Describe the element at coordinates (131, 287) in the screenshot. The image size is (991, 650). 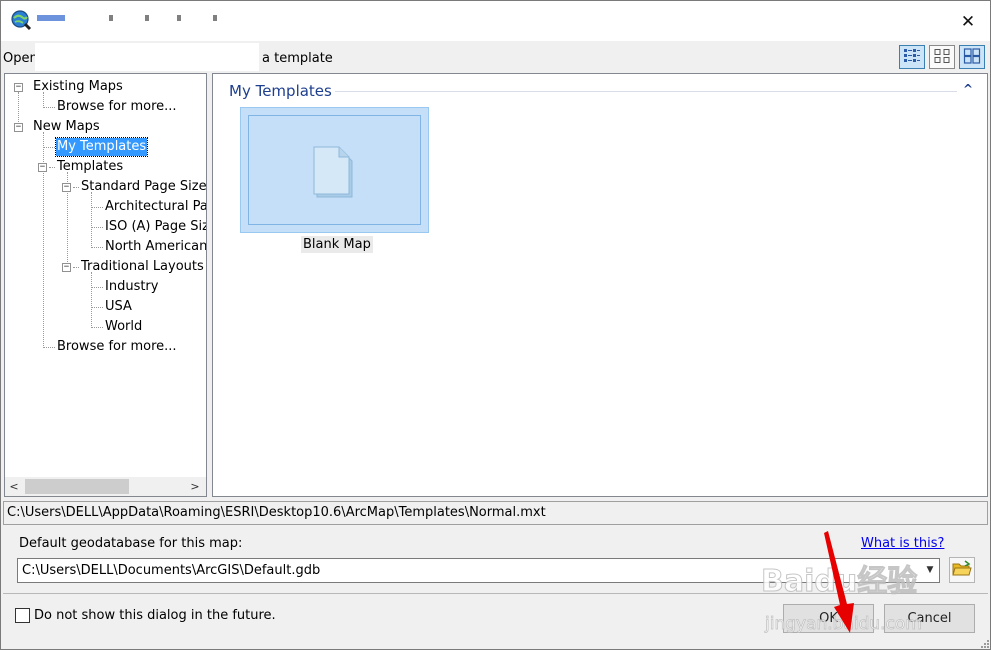
I see `tree-item-industry: Industry` at that location.